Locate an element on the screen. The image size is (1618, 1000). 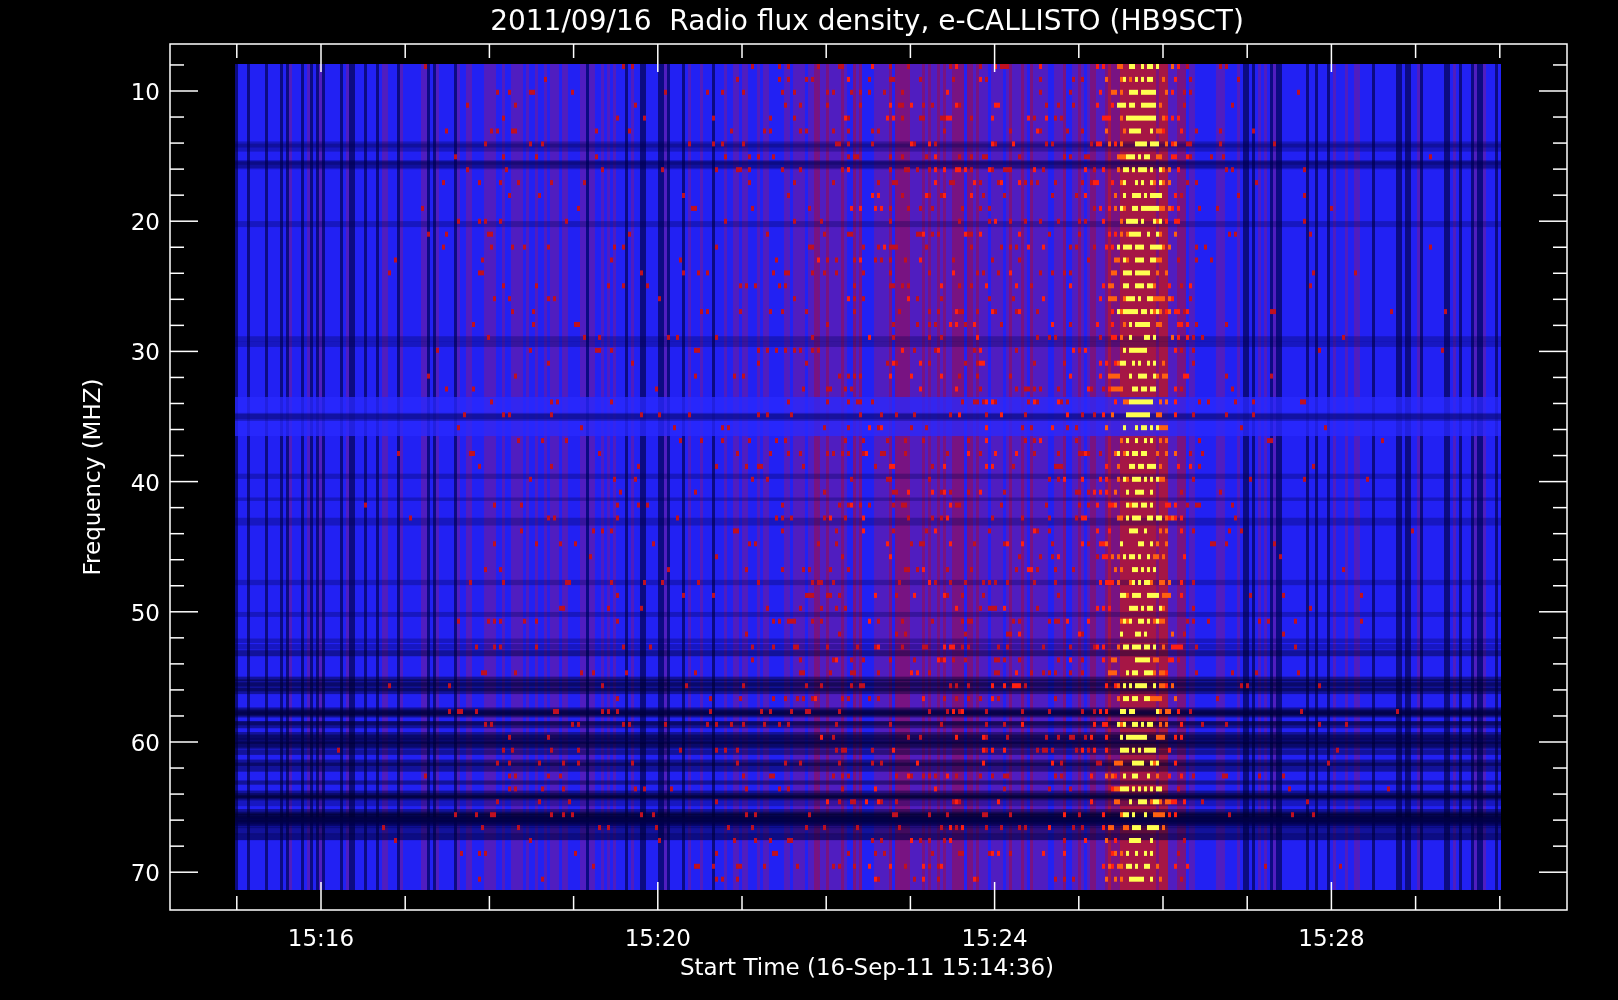
tick-label: 10 is located at coordinates (145, 92).